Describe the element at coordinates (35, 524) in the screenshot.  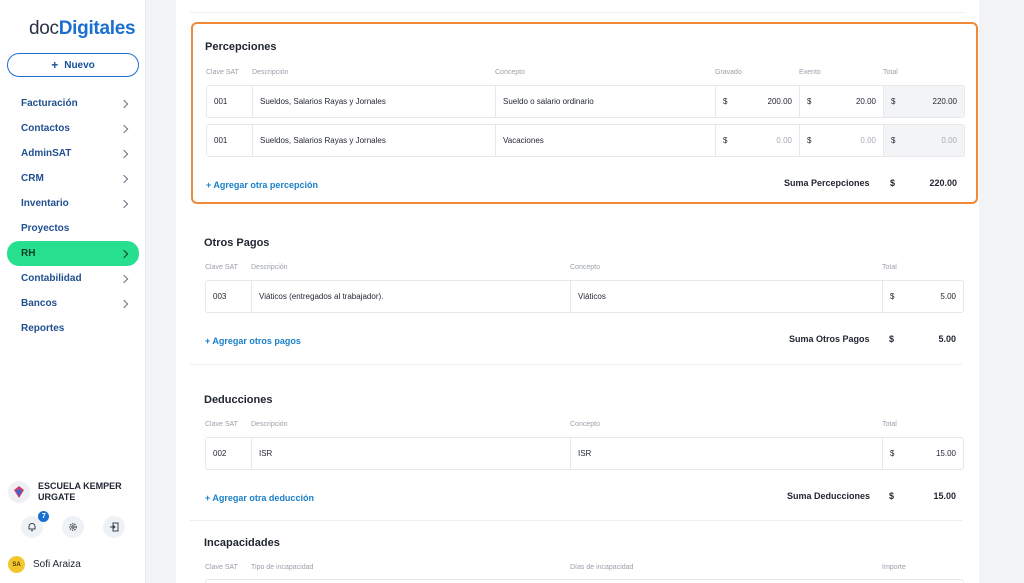
I see `notifications-button: 7` at that location.